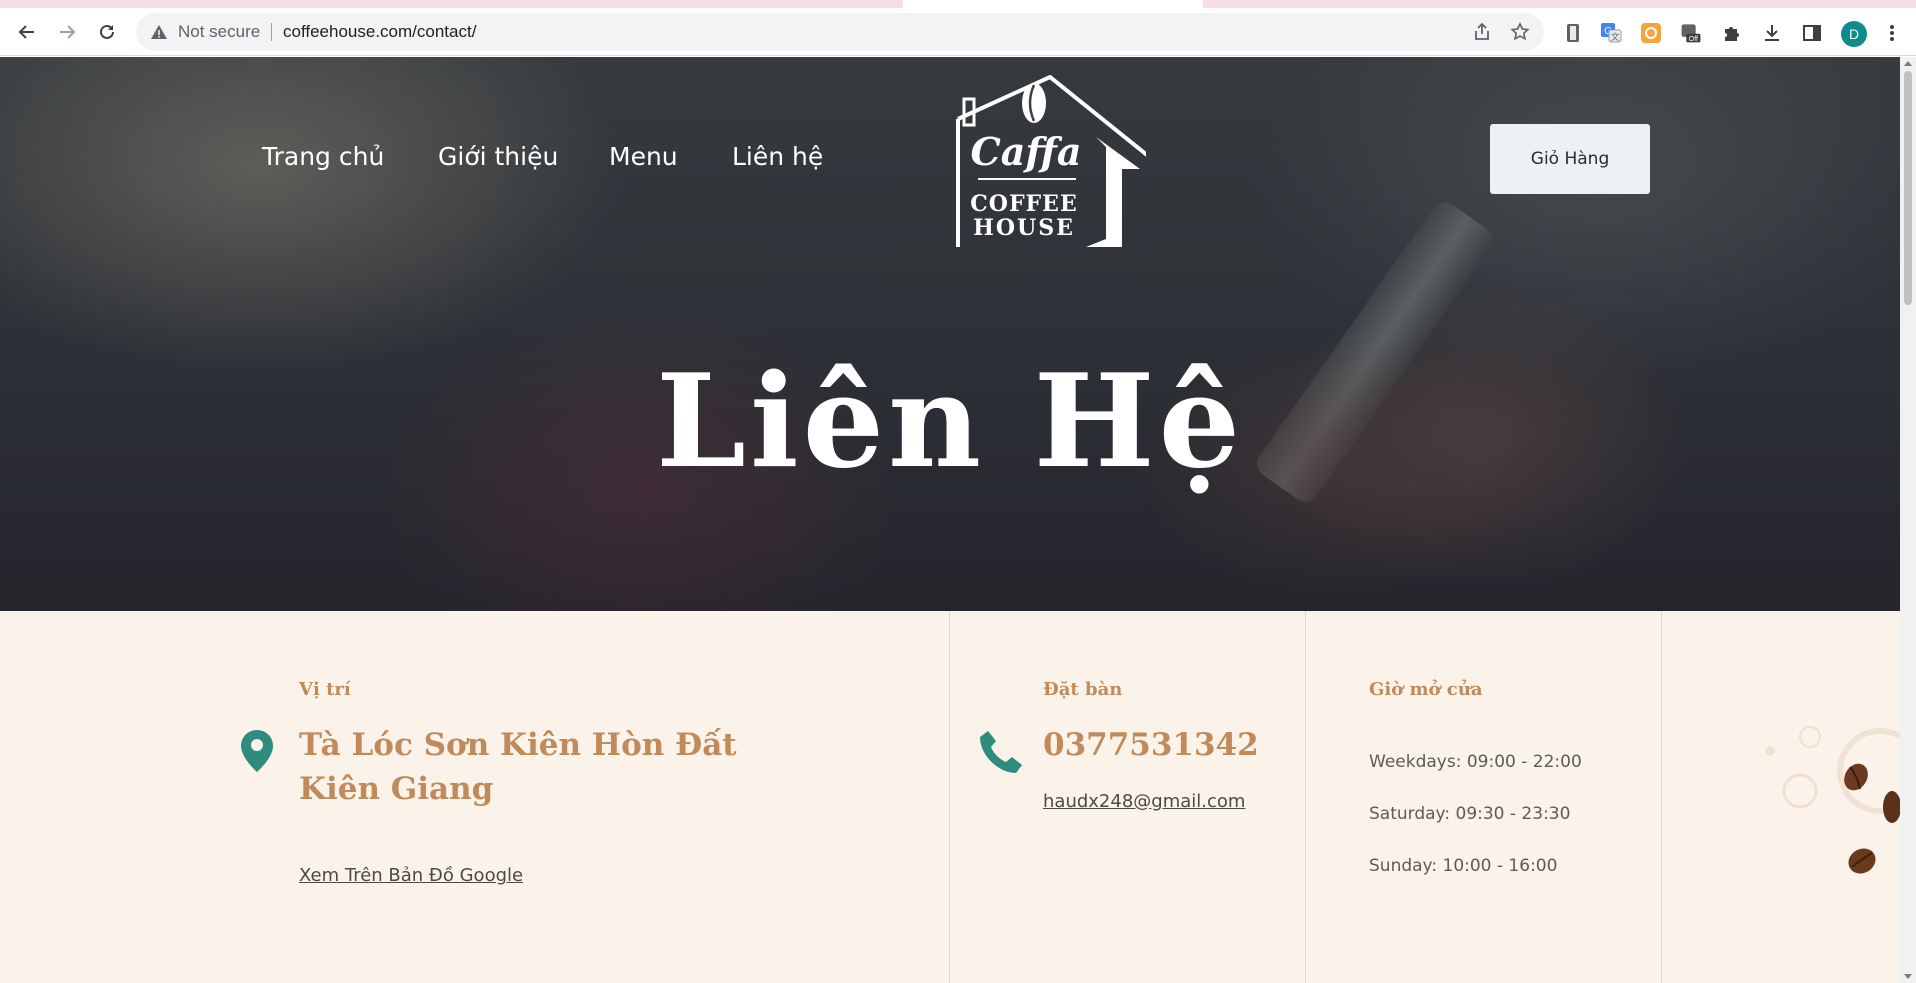 Image resolution: width=1916 pixels, height=983 pixels. I want to click on phone-number: 0377531342, so click(1151, 745).